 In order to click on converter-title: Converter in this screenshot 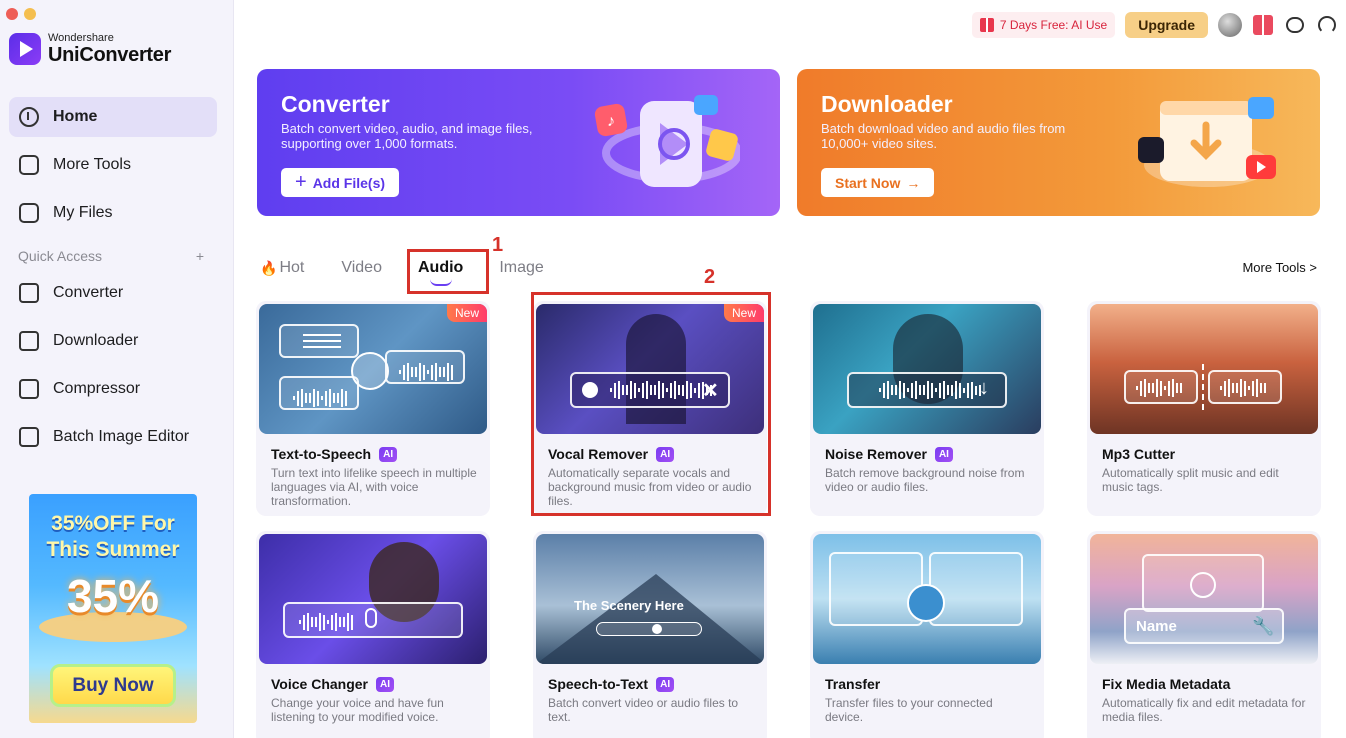, I will do `click(335, 104)`.